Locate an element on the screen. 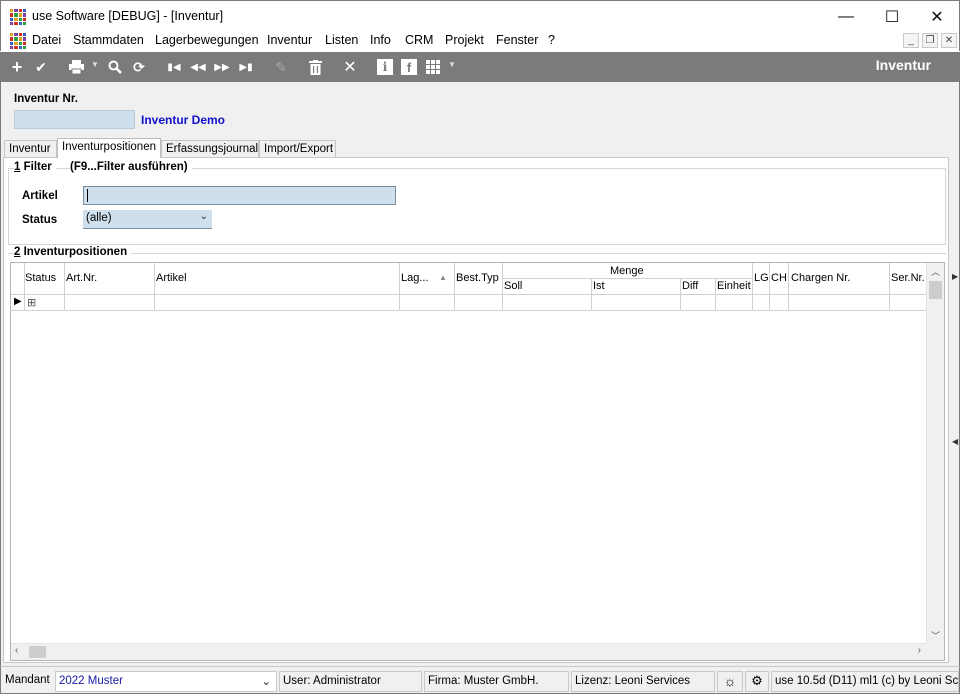  menu-help: ? is located at coordinates (551, 40).